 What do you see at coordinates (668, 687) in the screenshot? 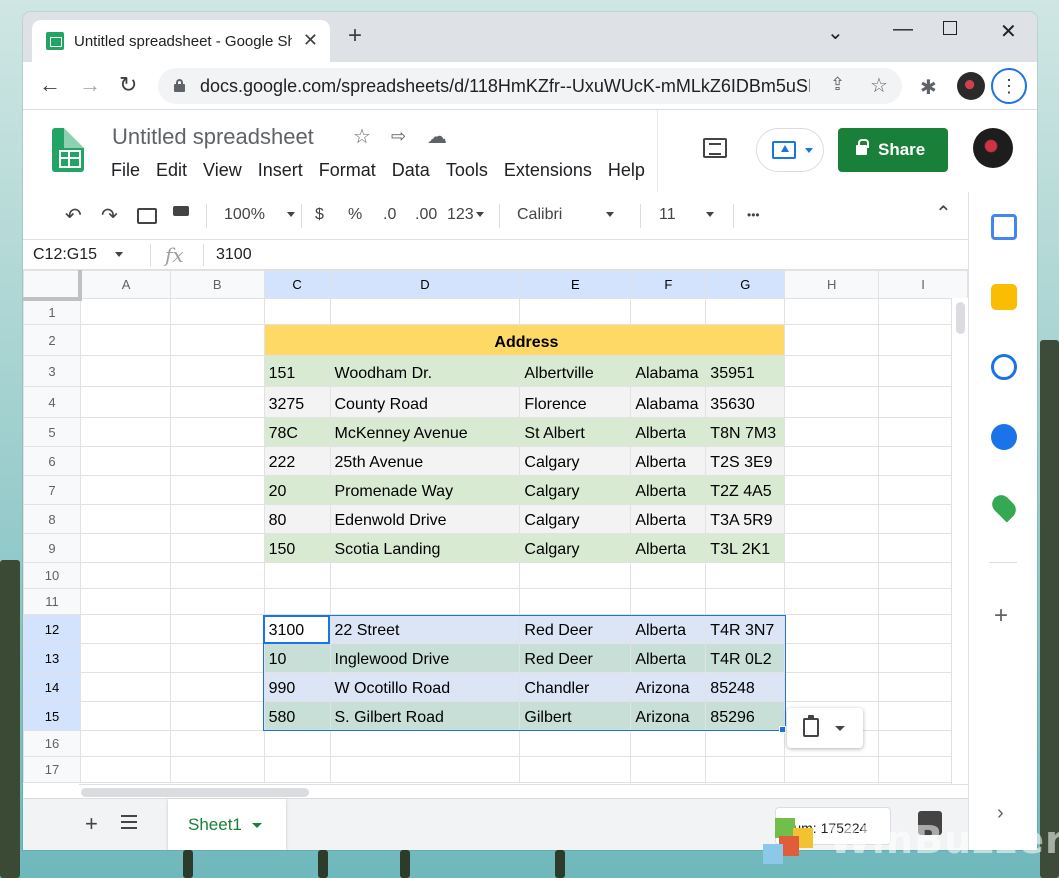
I see `cell: Arizona` at bounding box center [668, 687].